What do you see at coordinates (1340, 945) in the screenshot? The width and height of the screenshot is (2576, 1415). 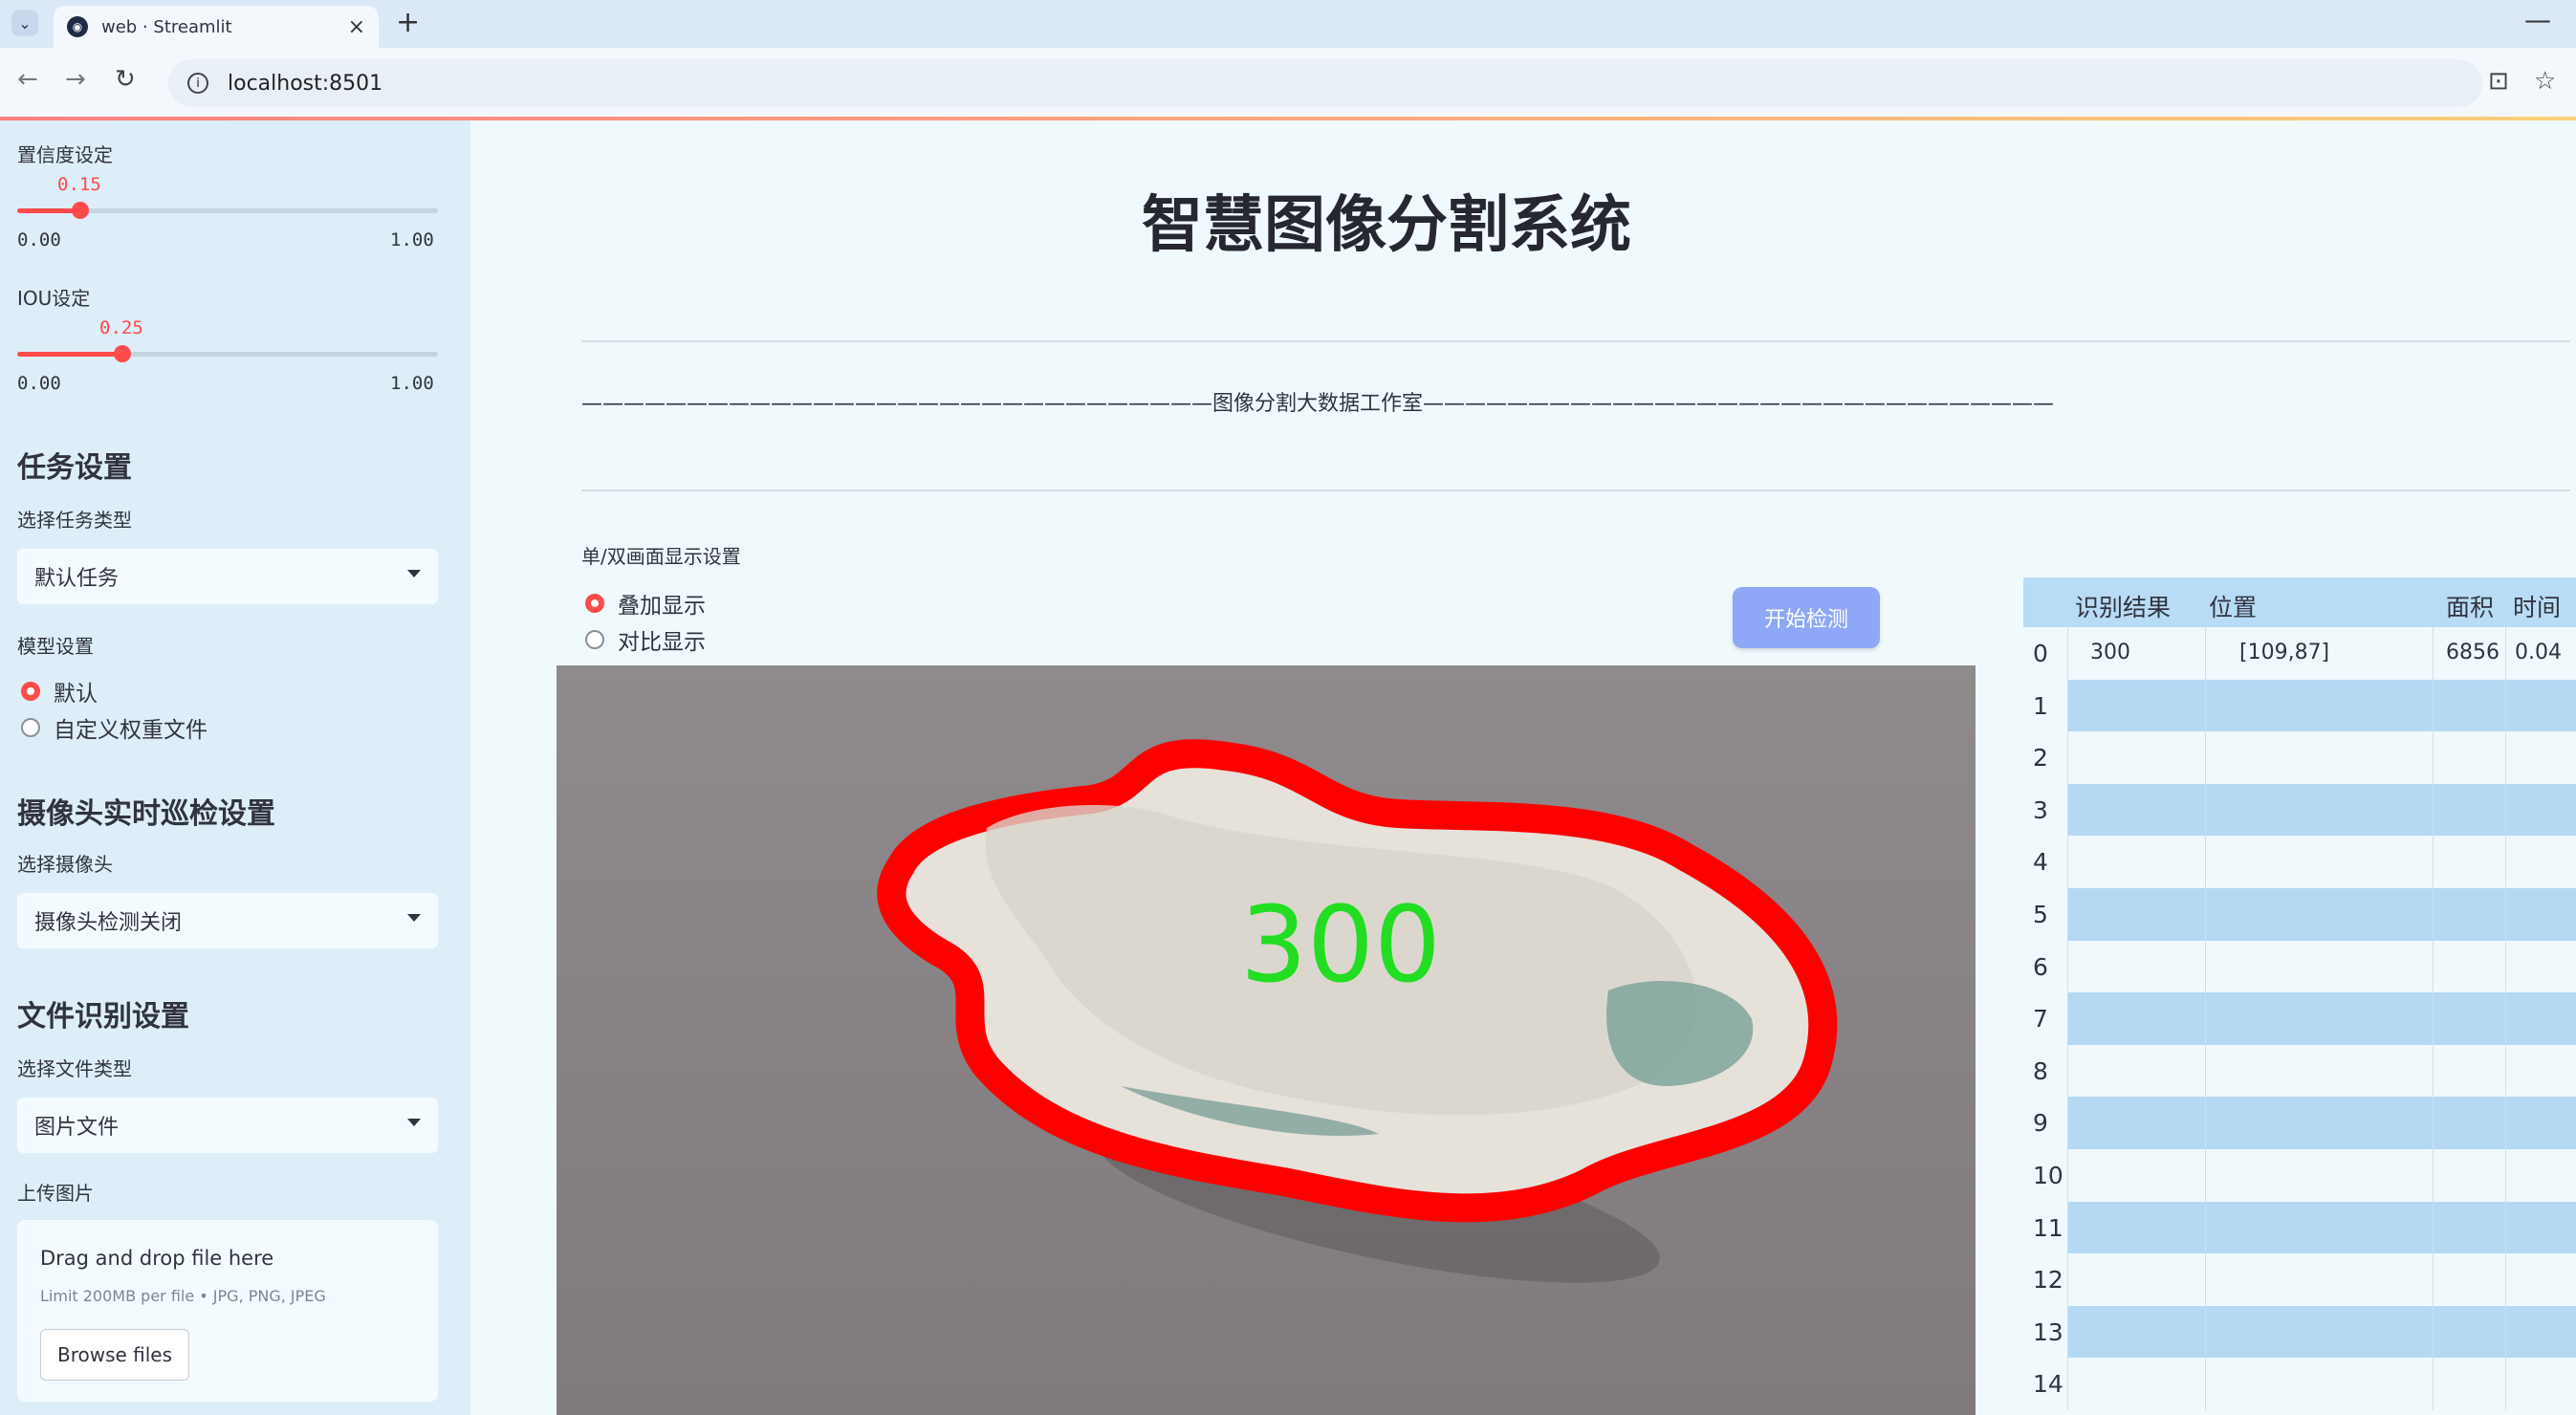 I see `detection-label-text: 300` at bounding box center [1340, 945].